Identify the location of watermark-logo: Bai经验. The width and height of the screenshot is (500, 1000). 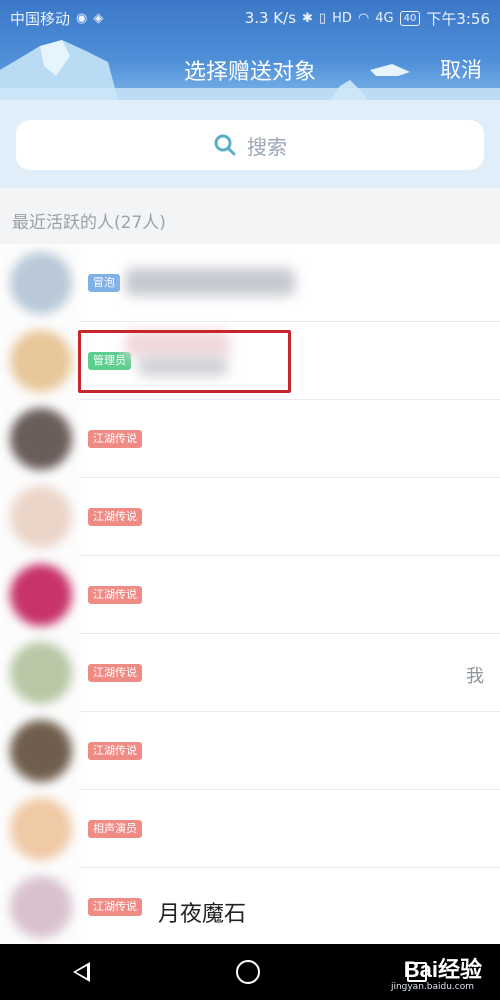
(442, 969).